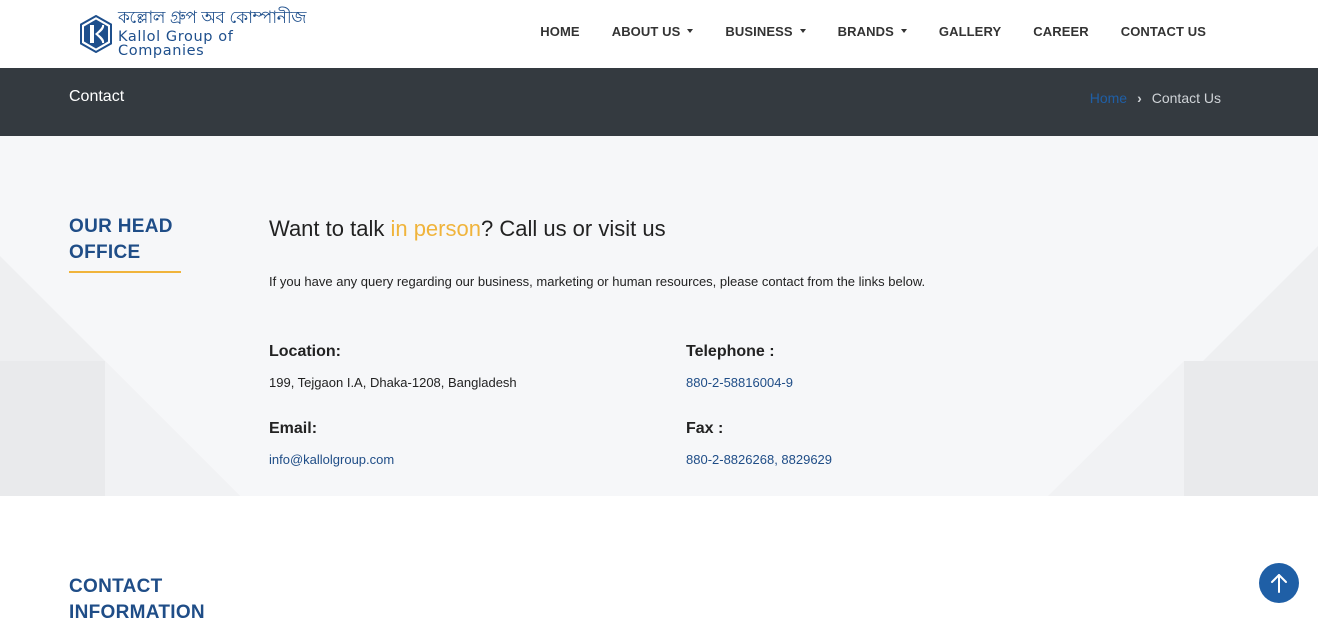  I want to click on telephone-label: Telephone :, so click(730, 351).